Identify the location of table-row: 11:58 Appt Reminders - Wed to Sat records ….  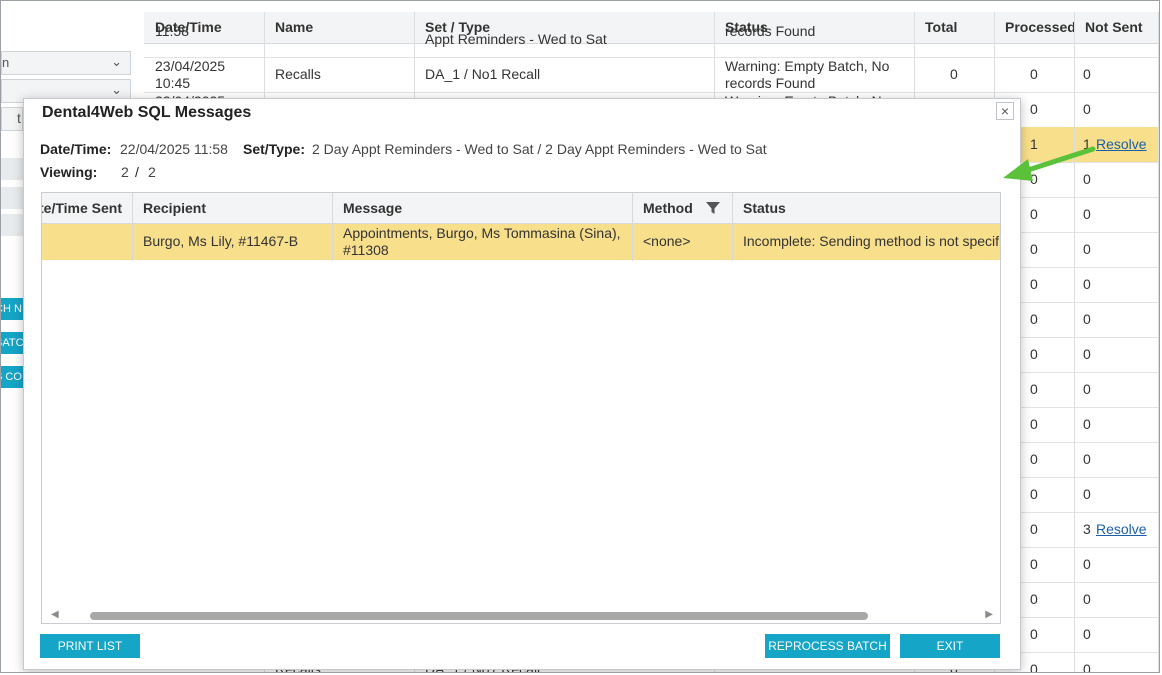
(651, 40).